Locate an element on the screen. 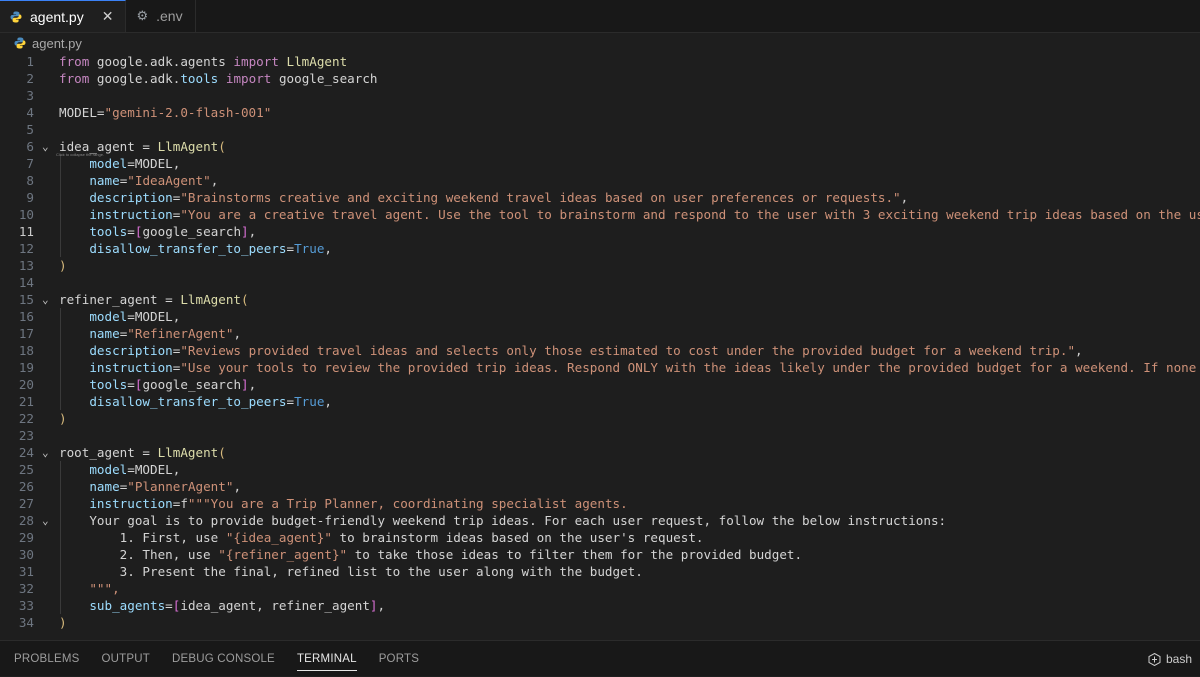 Image resolution: width=1200 pixels, height=677 pixels. tab-problems: PROBLEMS is located at coordinates (45, 659).